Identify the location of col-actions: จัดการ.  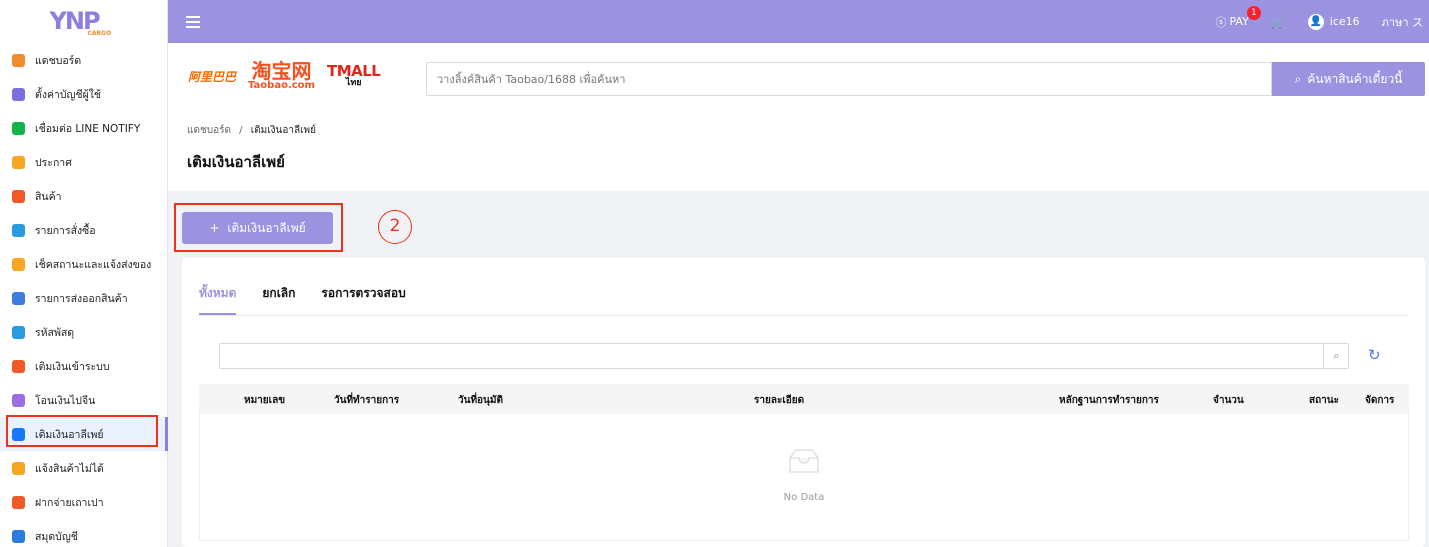
(1379, 400).